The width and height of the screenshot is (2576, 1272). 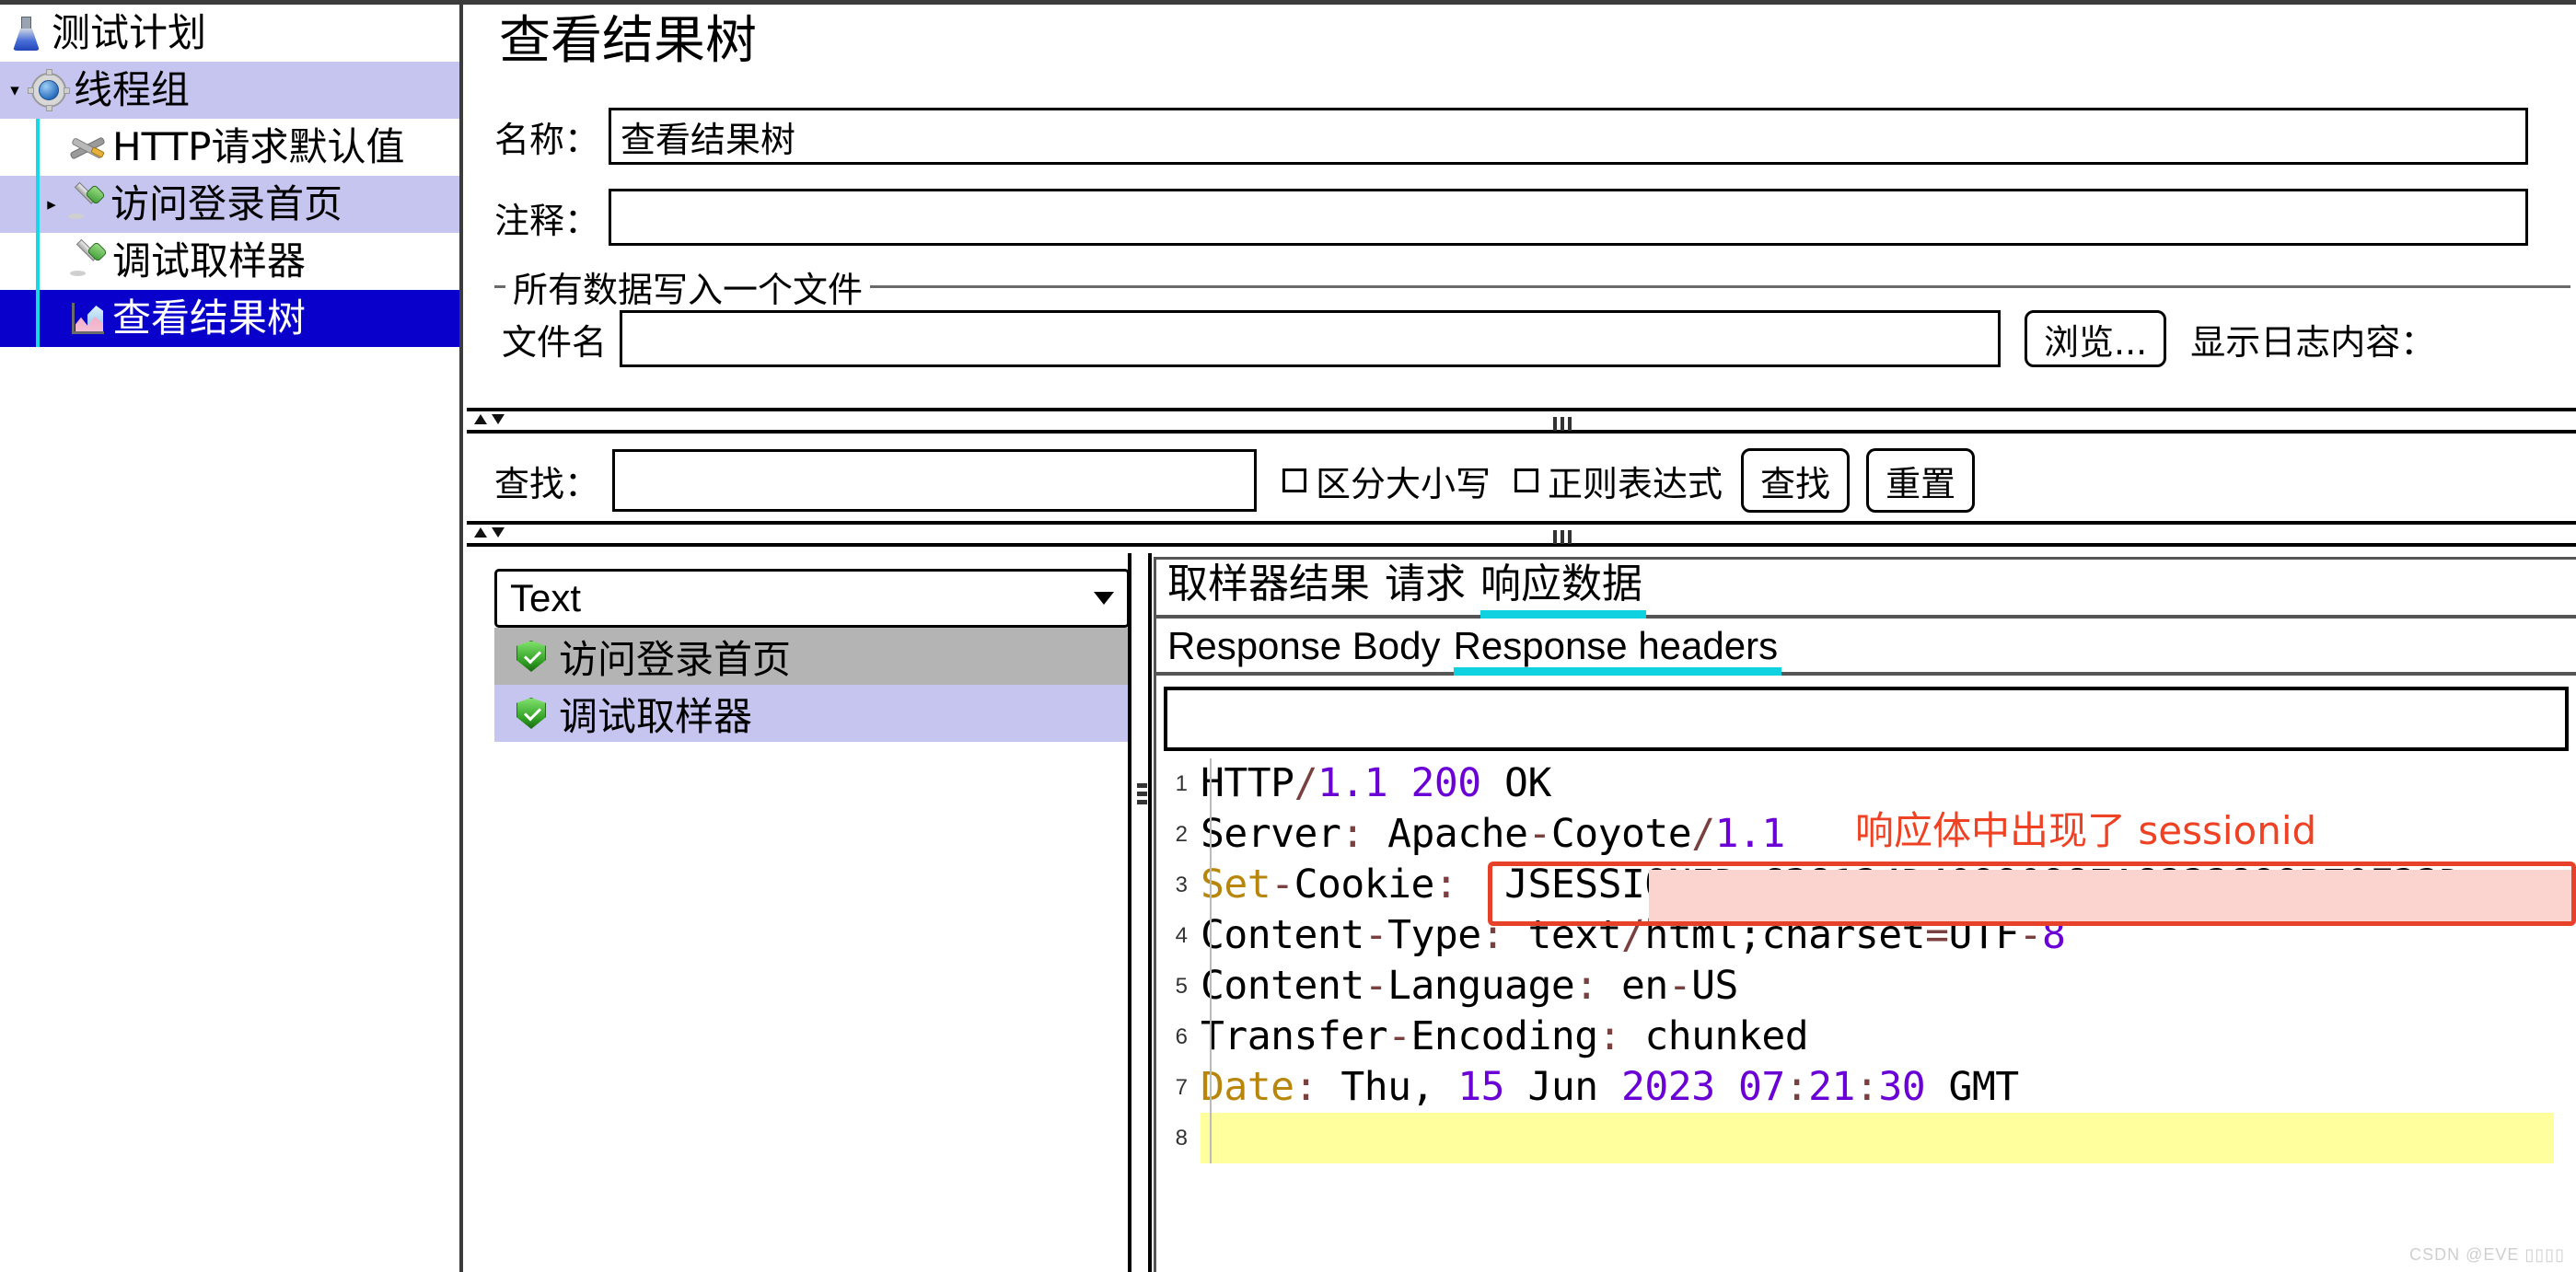 I want to click on results-chart-icon, so click(x=87, y=318).